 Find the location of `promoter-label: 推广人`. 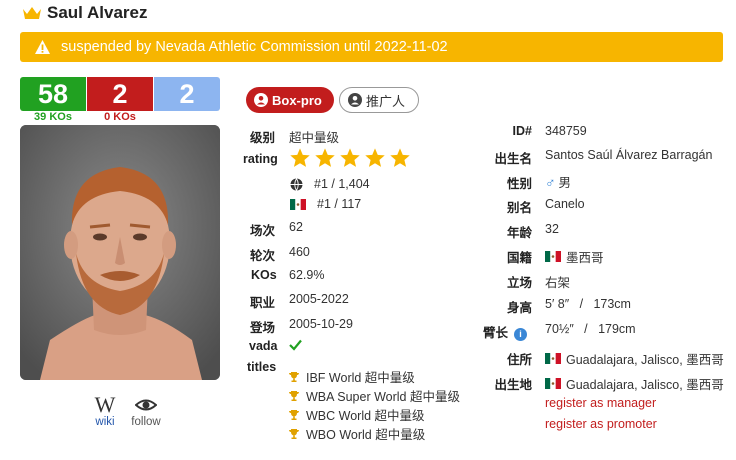

promoter-label: 推广人 is located at coordinates (386, 101).